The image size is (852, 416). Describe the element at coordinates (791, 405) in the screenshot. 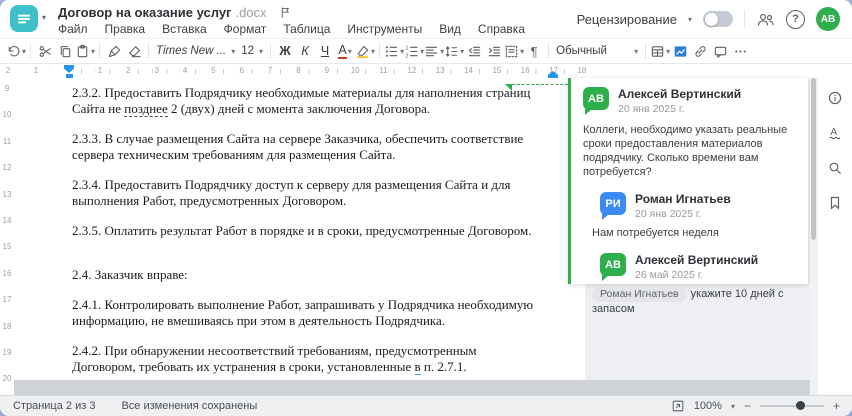

I see `zoom-slider` at that location.